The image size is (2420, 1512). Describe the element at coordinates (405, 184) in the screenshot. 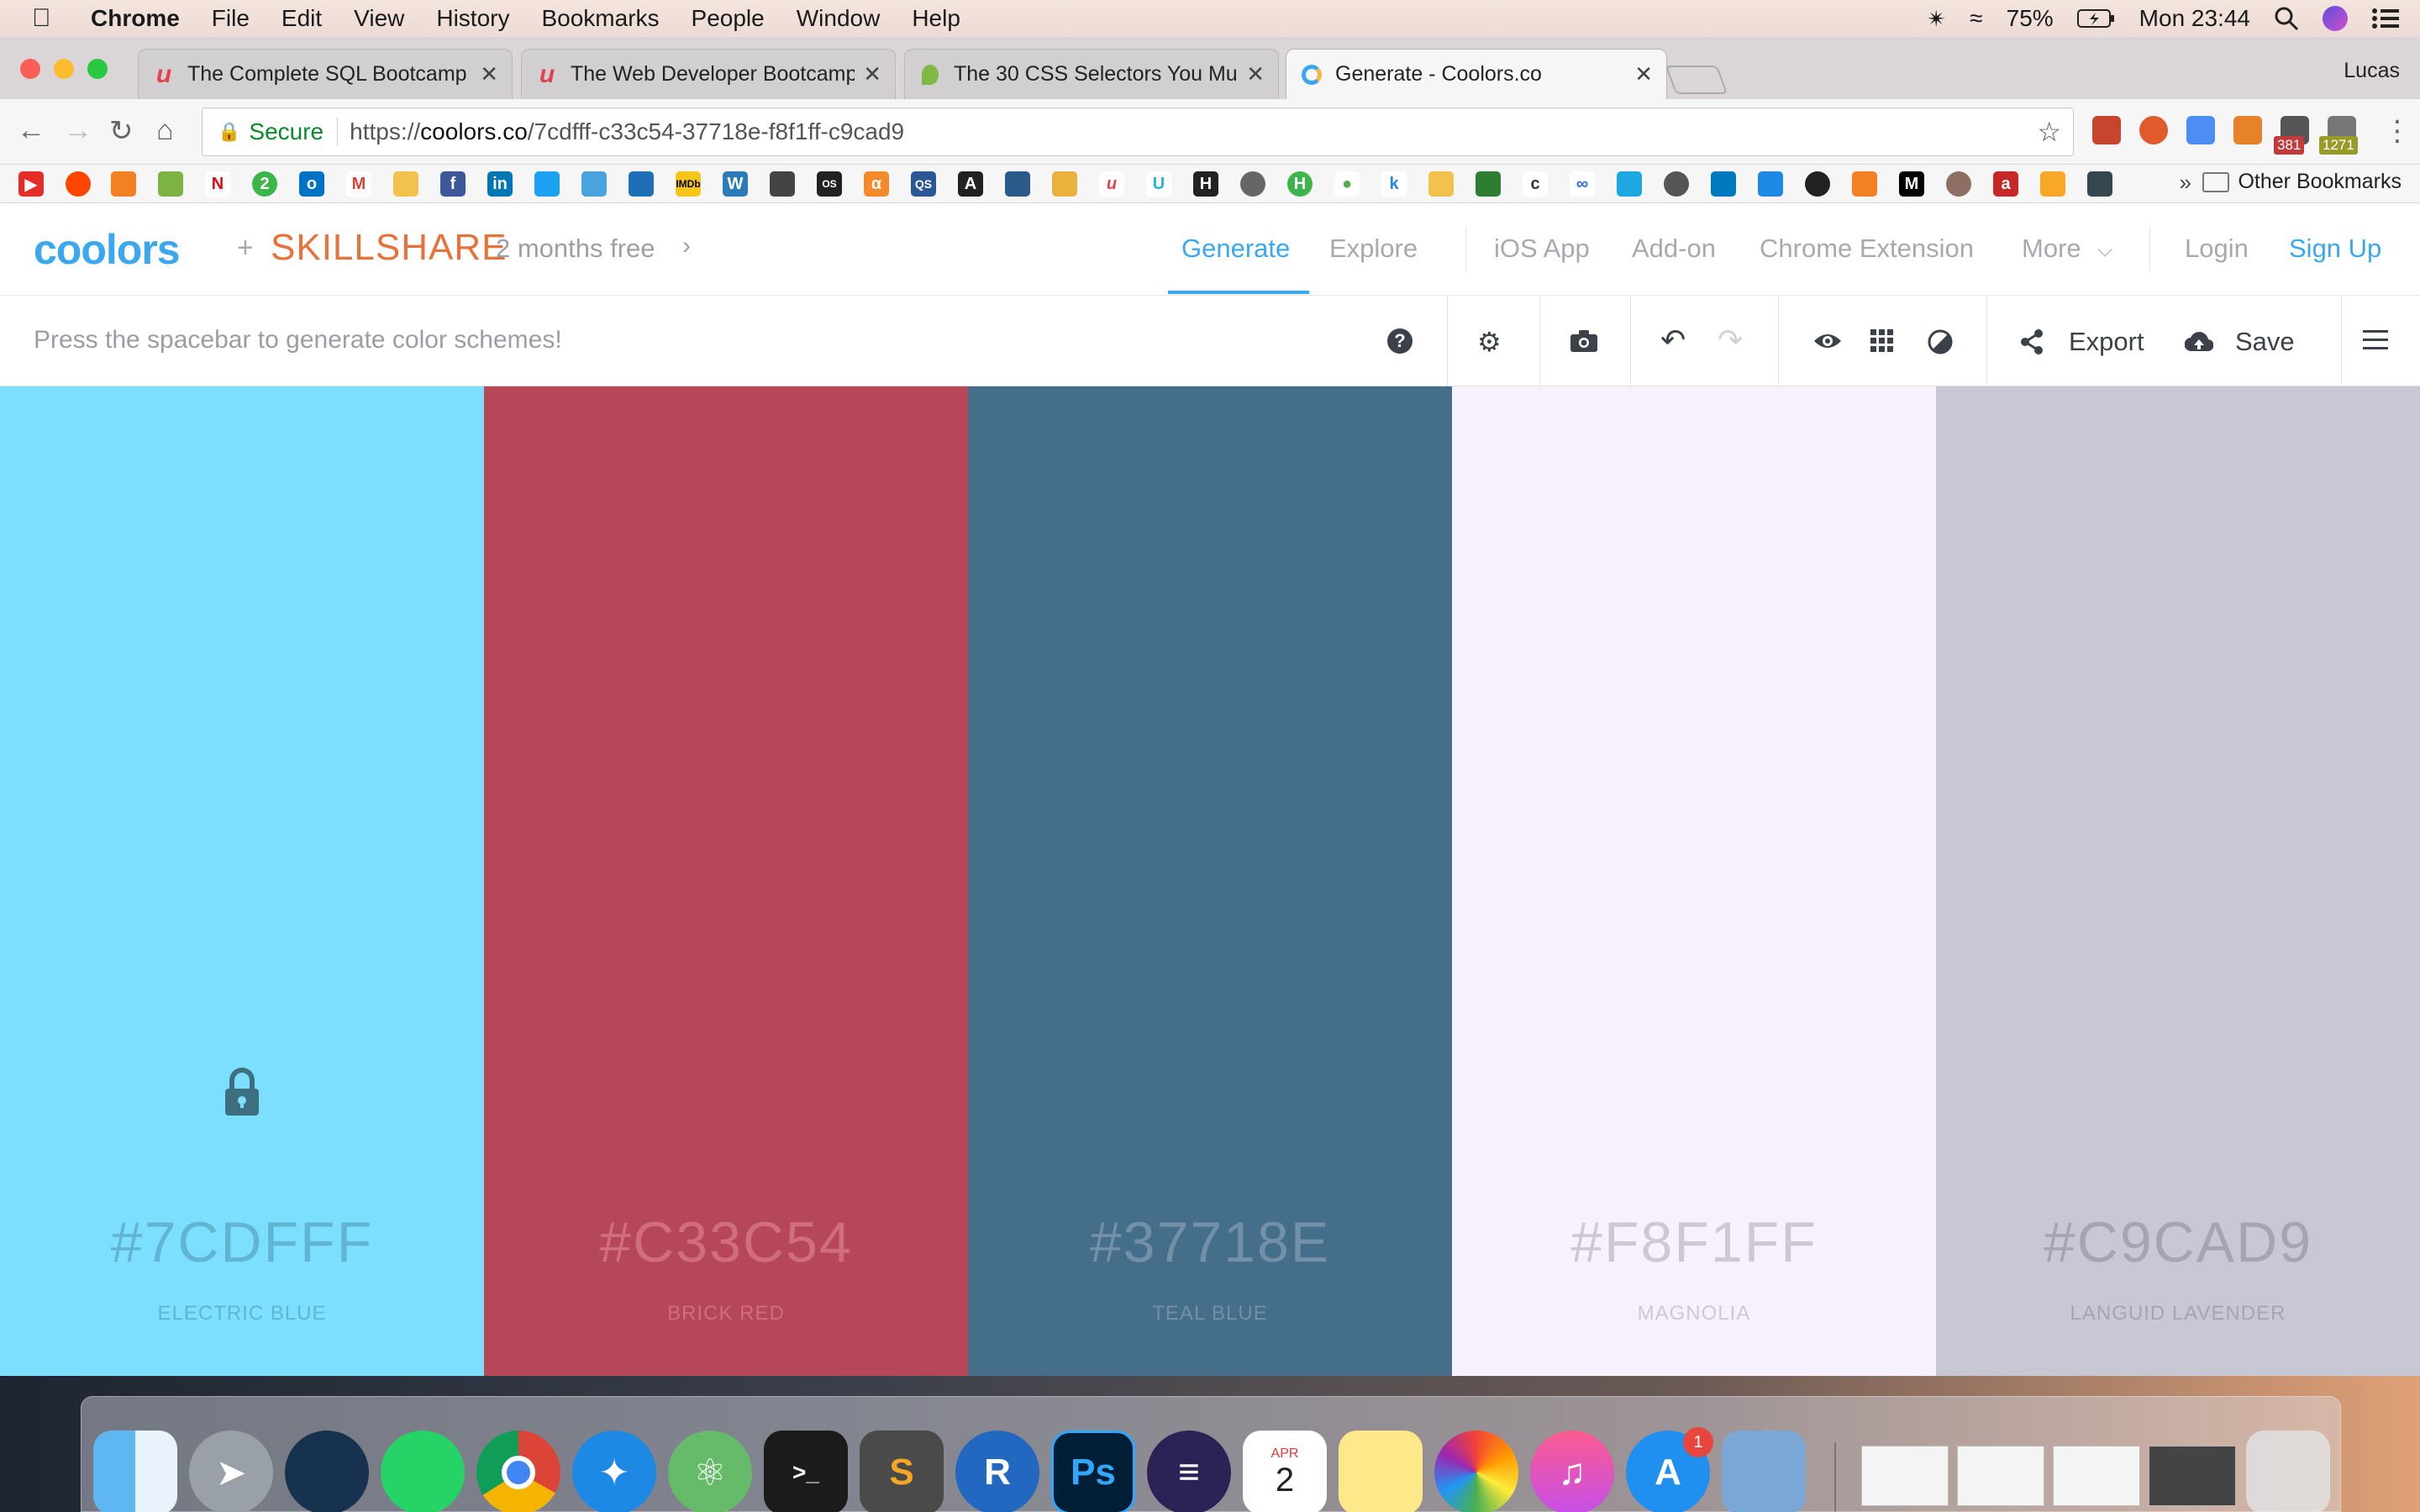

I see `bookmark-mail-icon` at that location.